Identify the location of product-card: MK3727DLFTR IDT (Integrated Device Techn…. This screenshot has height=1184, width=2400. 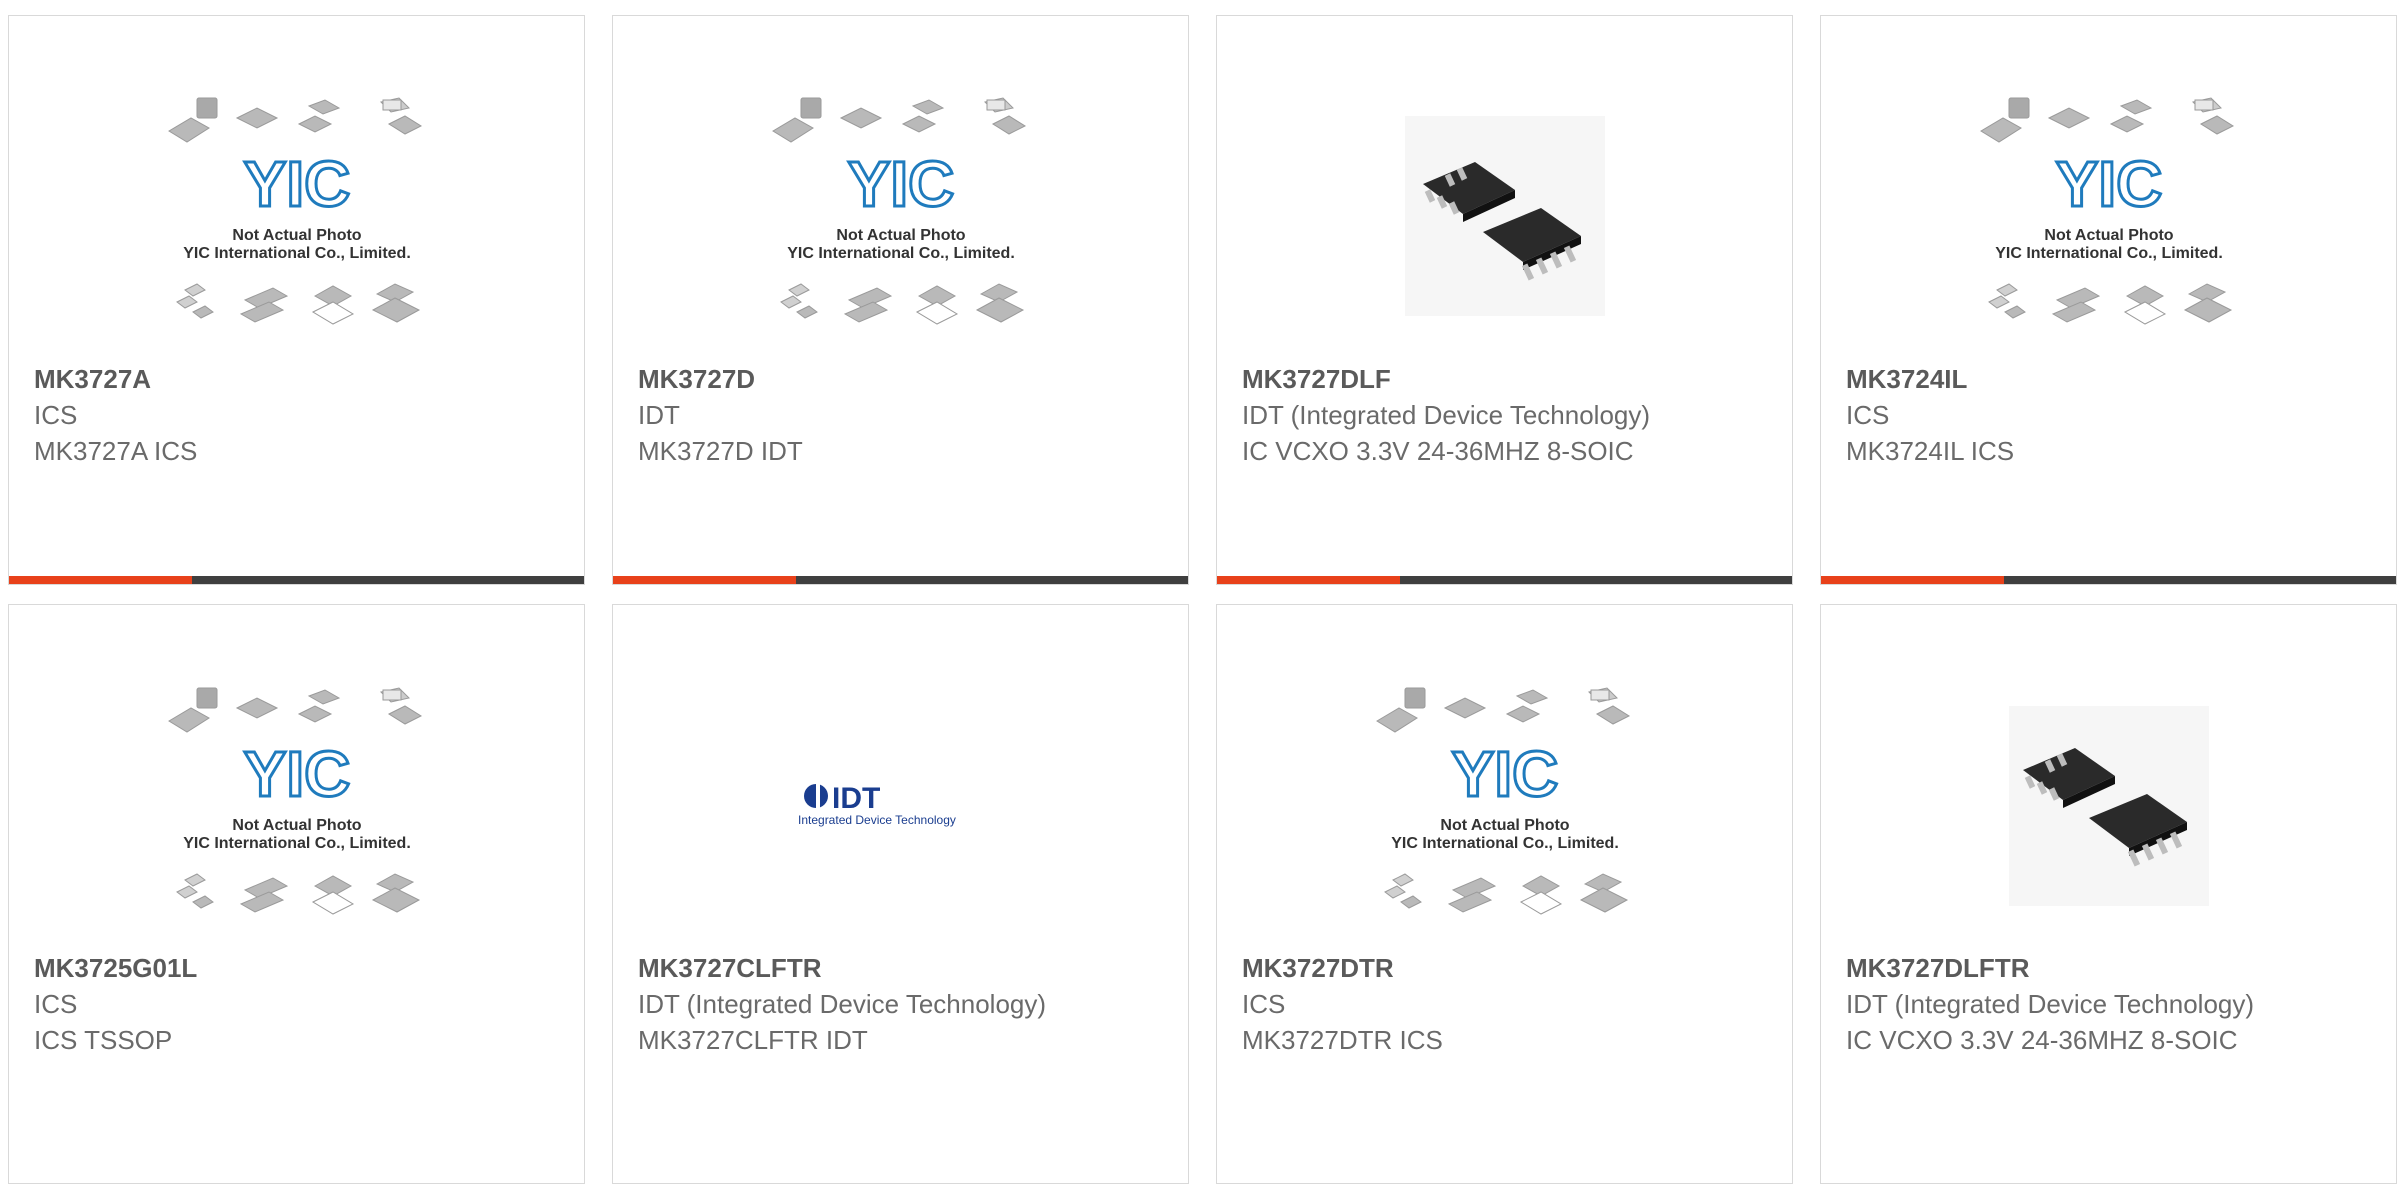
(2108, 894).